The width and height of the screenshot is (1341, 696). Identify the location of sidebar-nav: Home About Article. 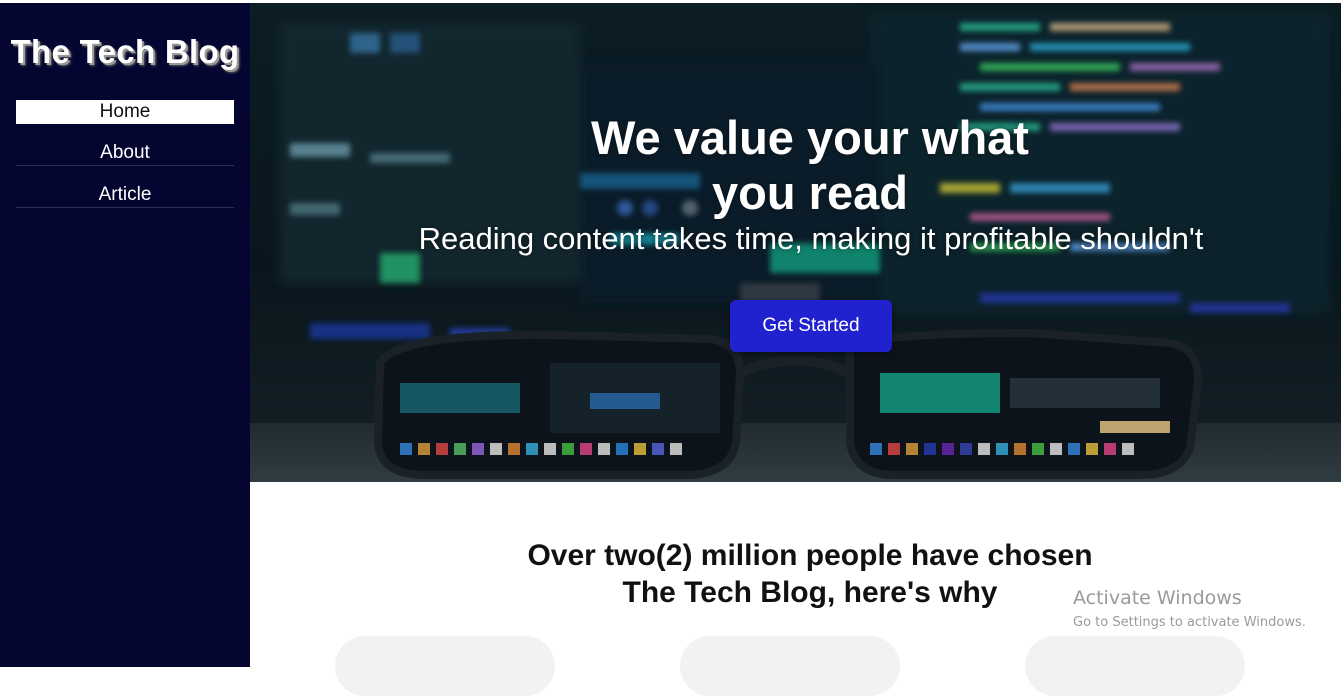
(125, 162).